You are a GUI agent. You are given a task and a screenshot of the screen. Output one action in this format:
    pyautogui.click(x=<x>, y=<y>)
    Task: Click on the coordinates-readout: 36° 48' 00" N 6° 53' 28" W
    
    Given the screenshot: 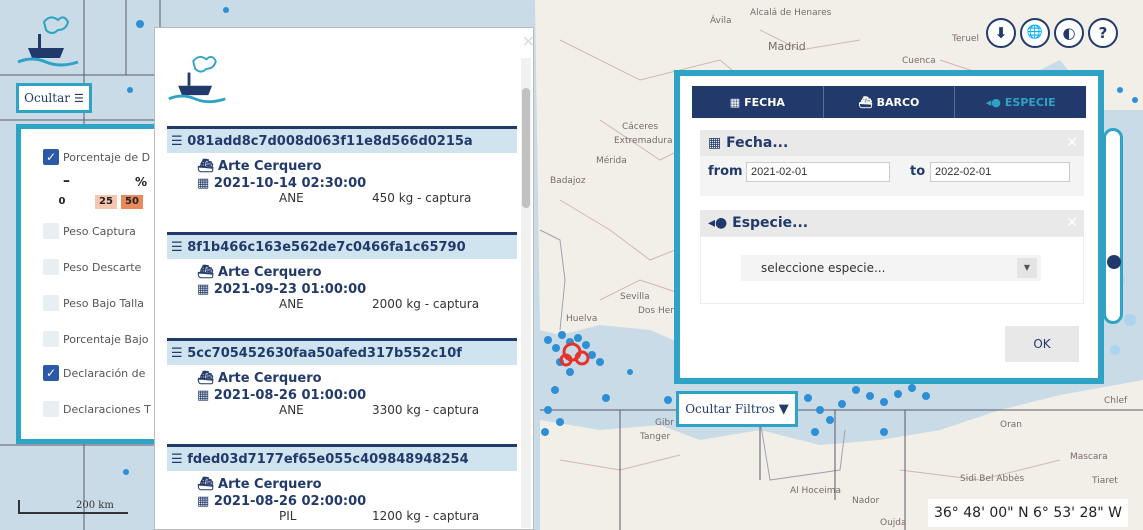 What is the action you would take?
    pyautogui.click(x=1028, y=513)
    